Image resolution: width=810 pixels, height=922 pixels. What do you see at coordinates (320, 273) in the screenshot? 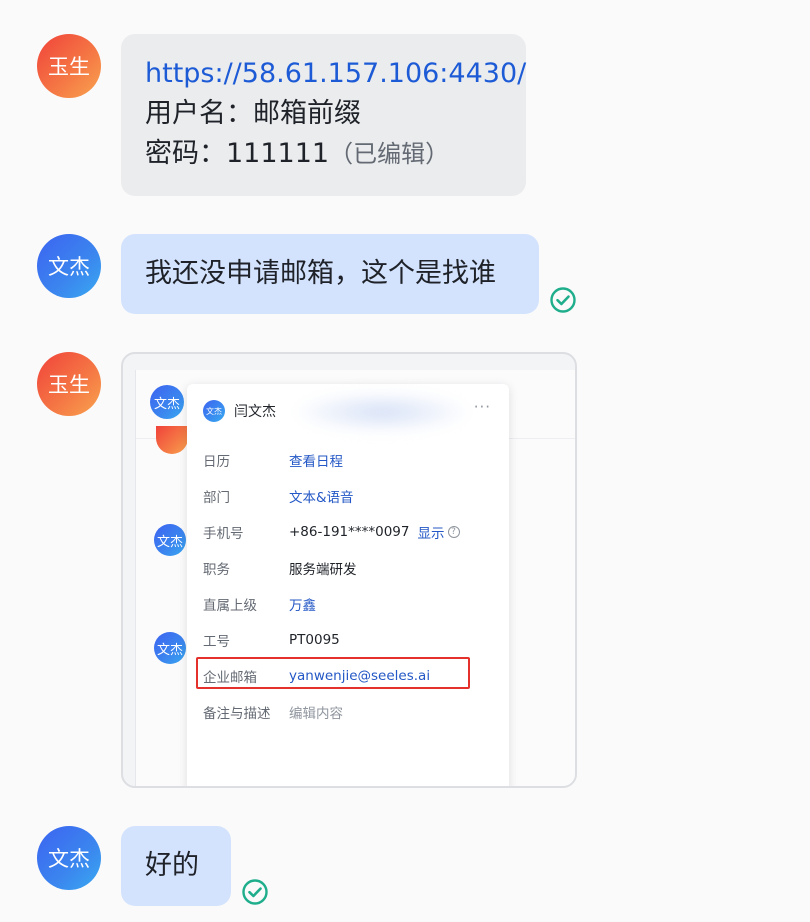
I see `message-text: 我还没申请邮箱，这个是找谁` at bounding box center [320, 273].